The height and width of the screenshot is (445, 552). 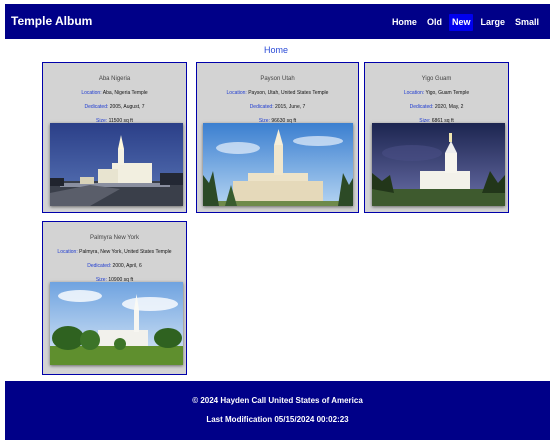 I want to click on nav-new: New, so click(x=461, y=22).